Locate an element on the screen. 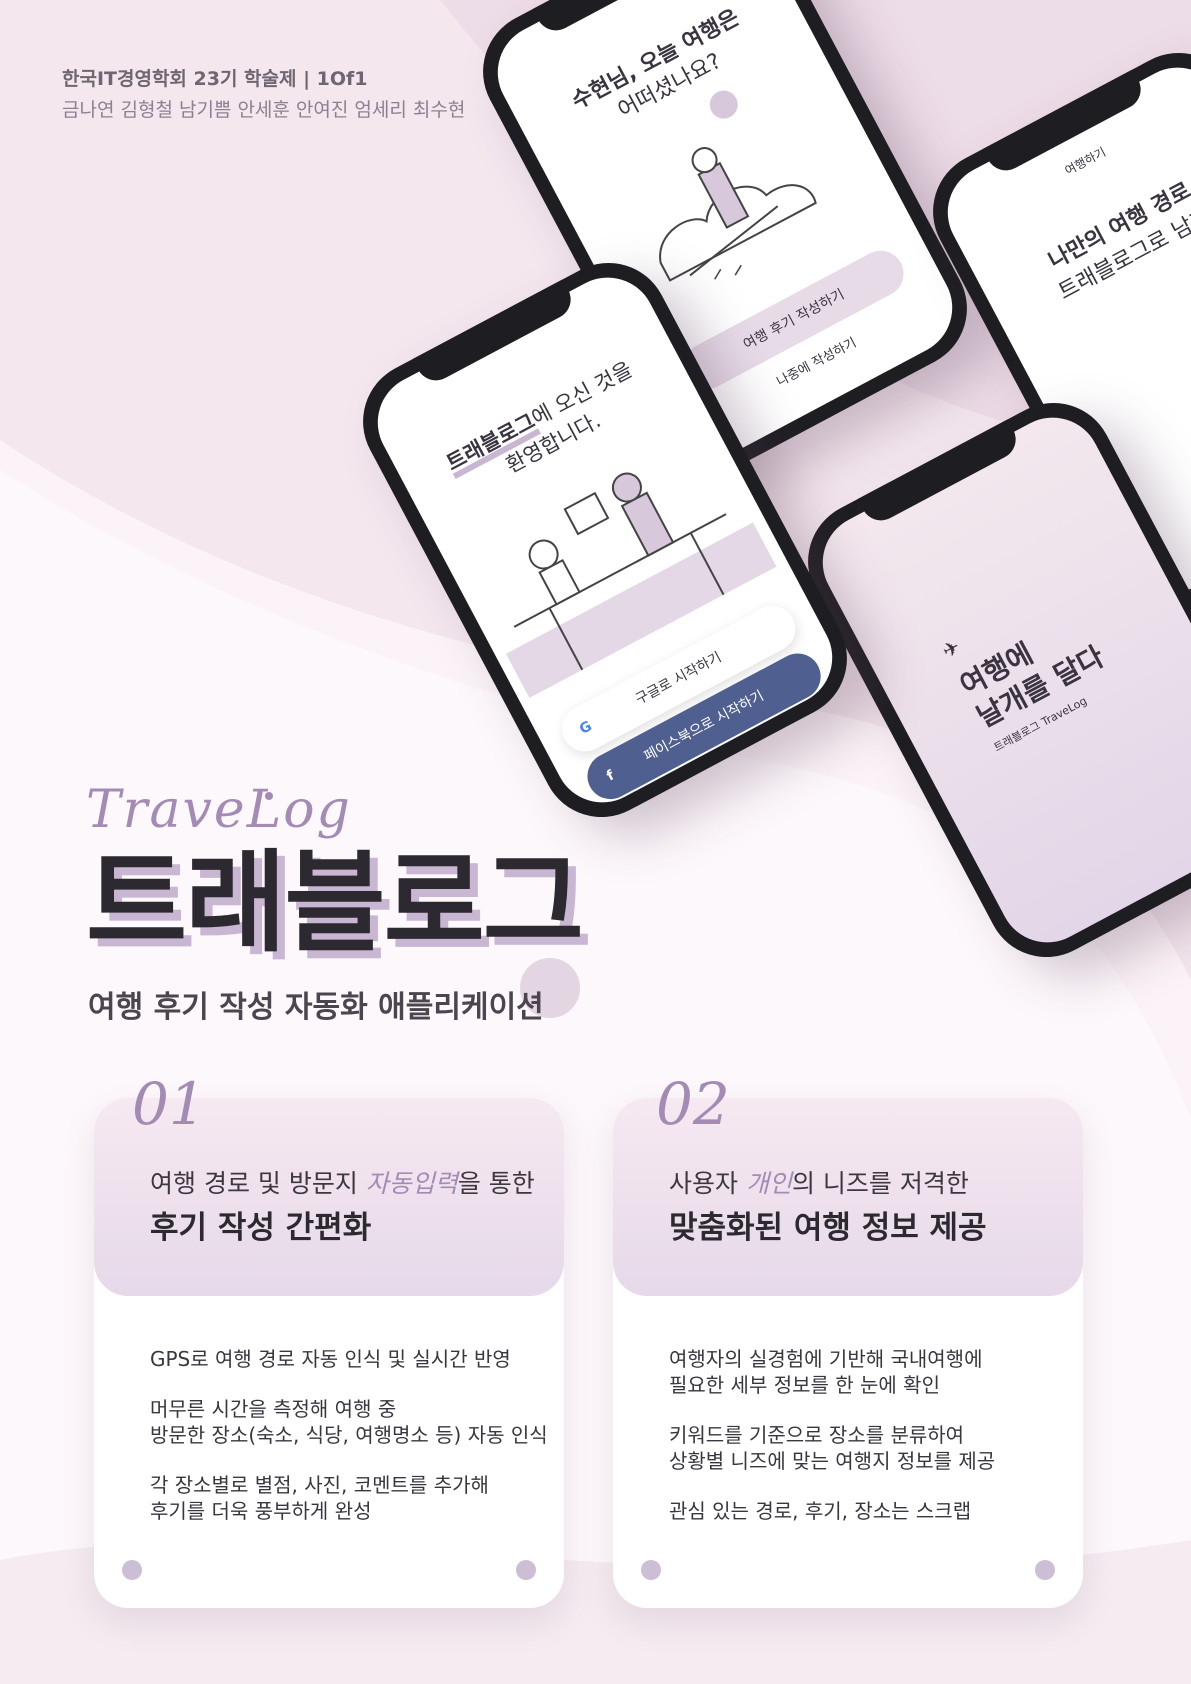  feature-headline: 사용자 개인의 니즈를 저격한 is located at coordinates (819, 1182).